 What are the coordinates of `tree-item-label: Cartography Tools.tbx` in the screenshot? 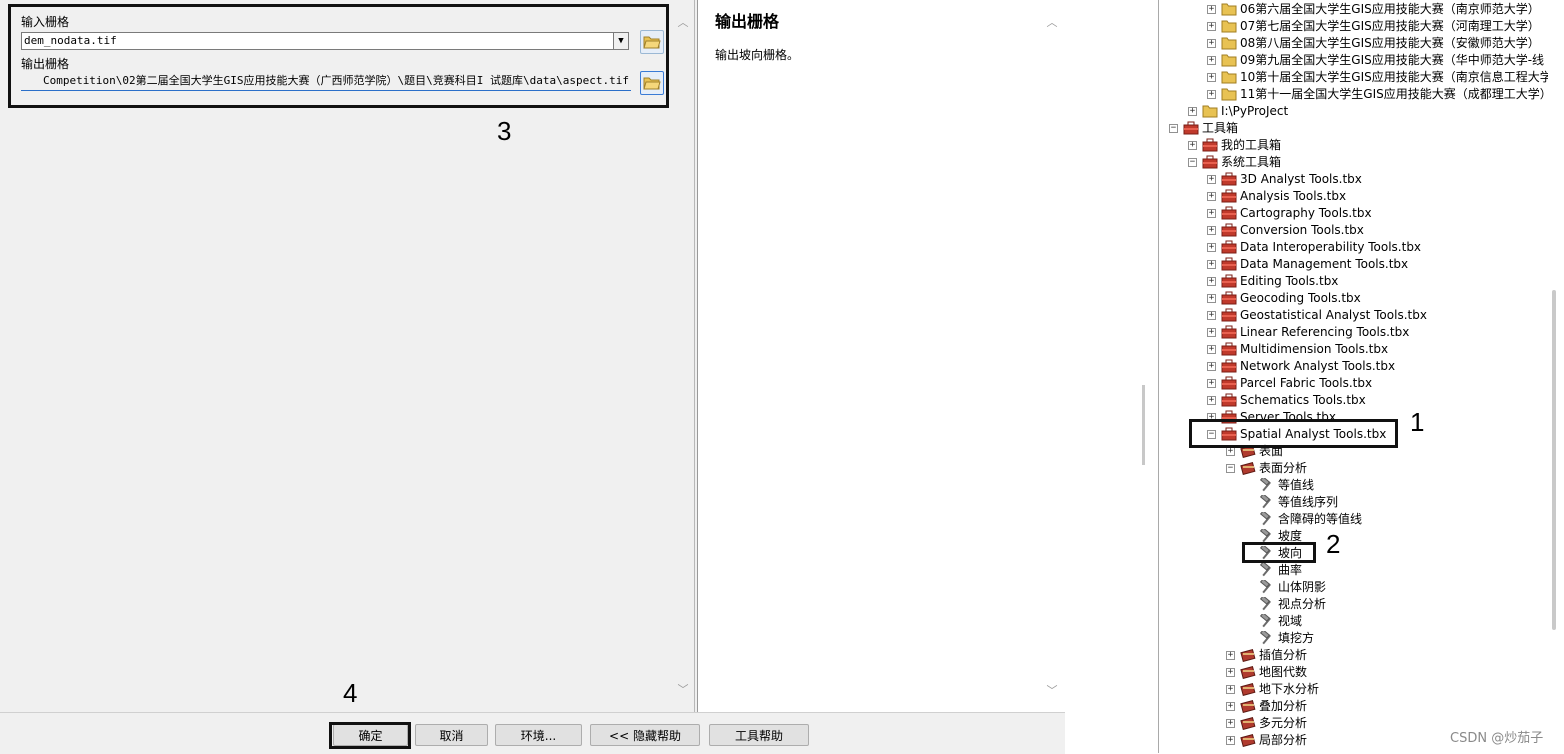 It's located at (1306, 213).